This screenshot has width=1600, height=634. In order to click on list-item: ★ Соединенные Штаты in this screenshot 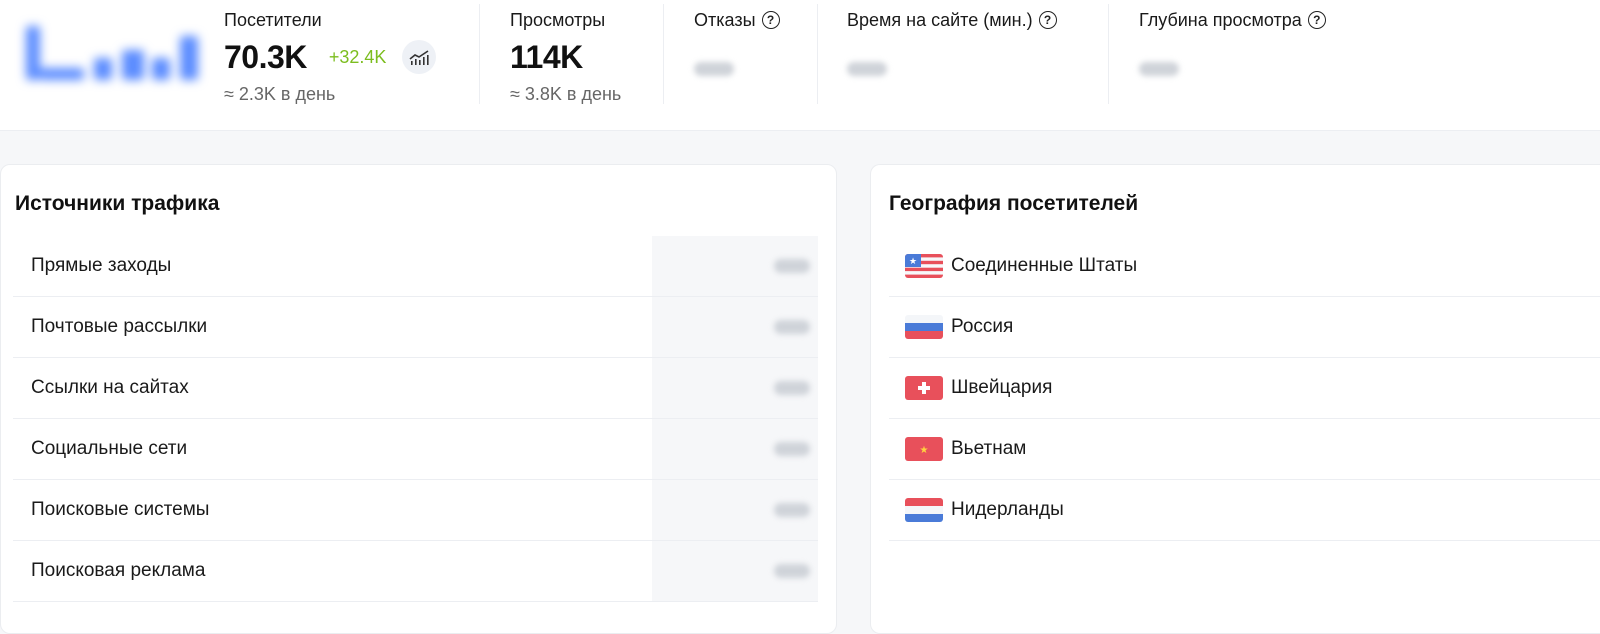, I will do `click(1244, 266)`.